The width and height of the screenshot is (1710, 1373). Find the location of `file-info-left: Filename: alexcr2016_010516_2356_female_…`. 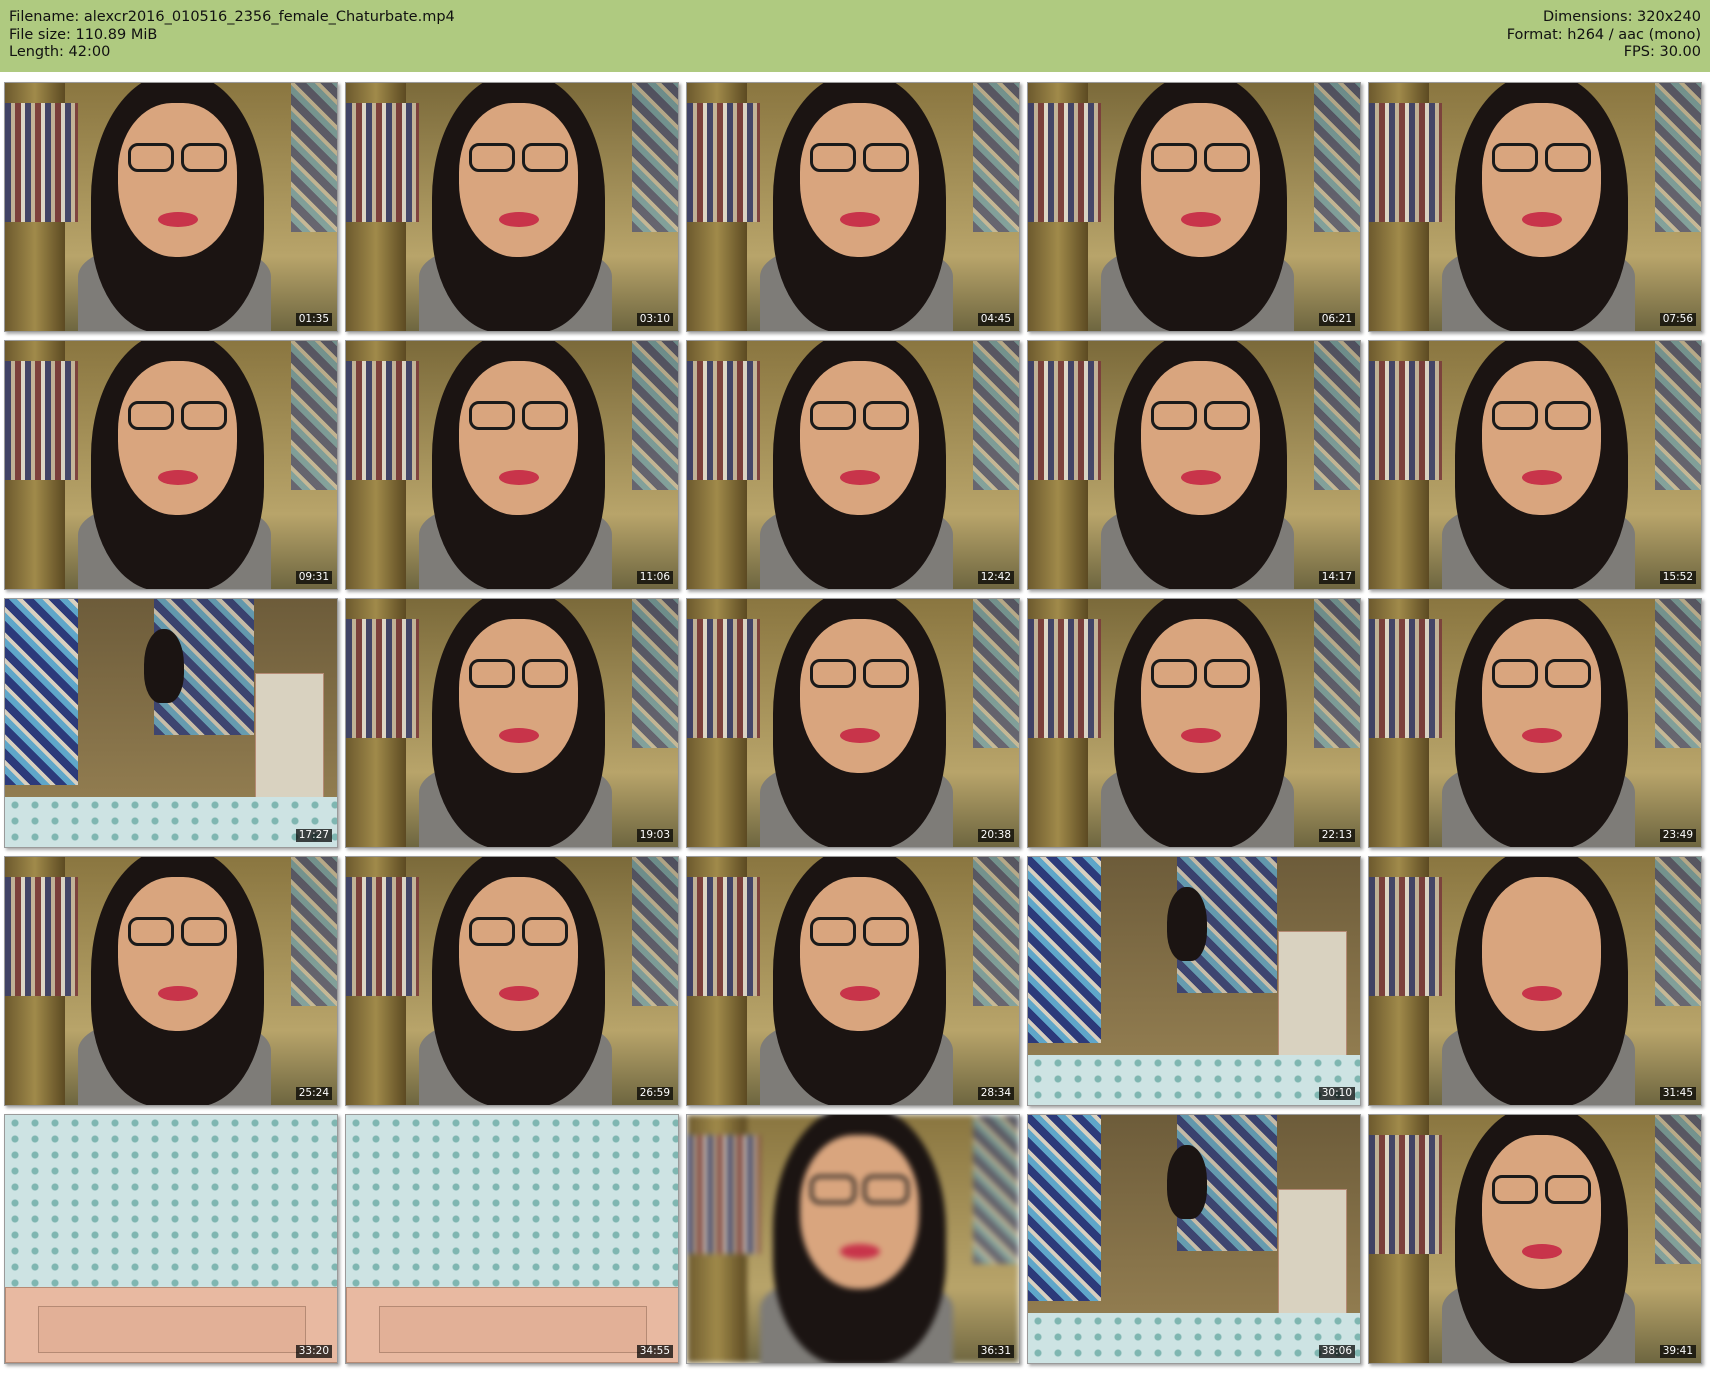

file-info-left: Filename: alexcr2016_010516_2356_female_… is located at coordinates (232, 35).